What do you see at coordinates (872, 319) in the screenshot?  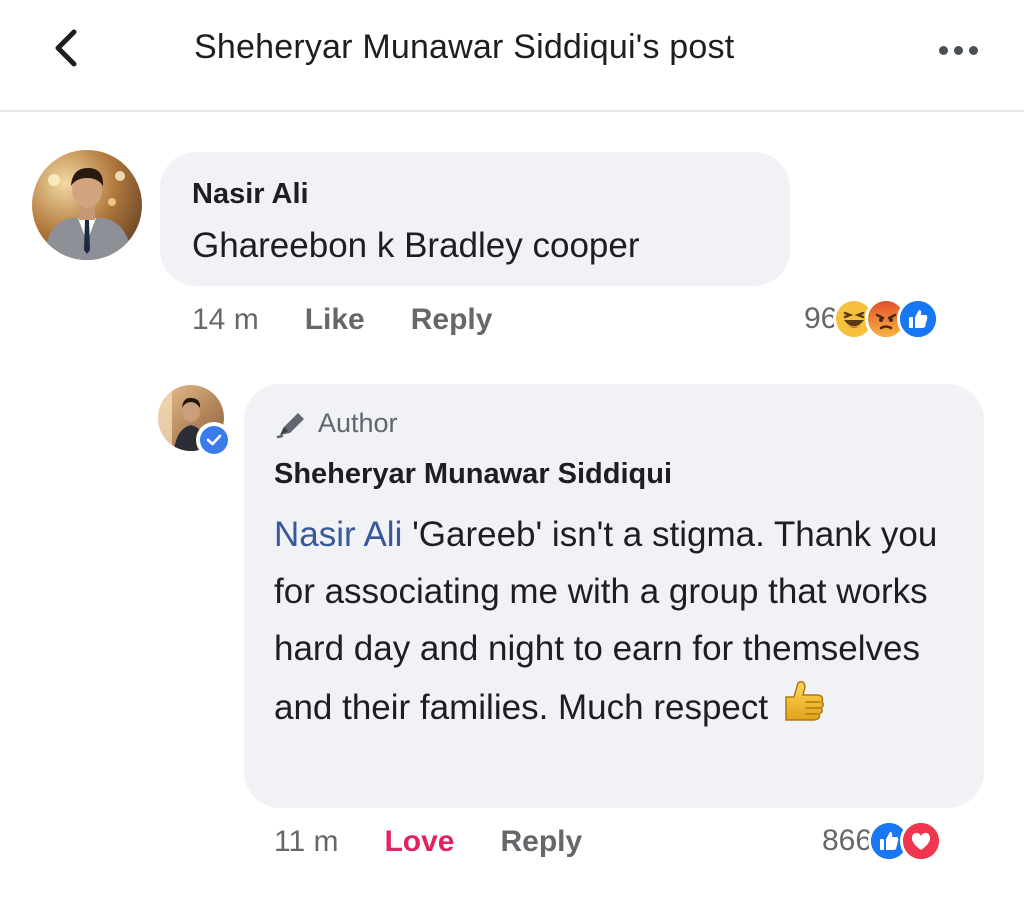 I see `comment-reactions: 96` at bounding box center [872, 319].